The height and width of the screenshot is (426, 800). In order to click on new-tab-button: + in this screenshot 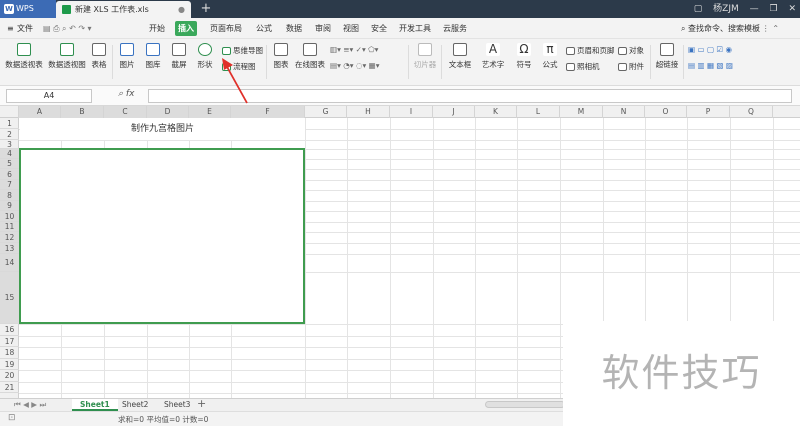, I will do `click(206, 9)`.